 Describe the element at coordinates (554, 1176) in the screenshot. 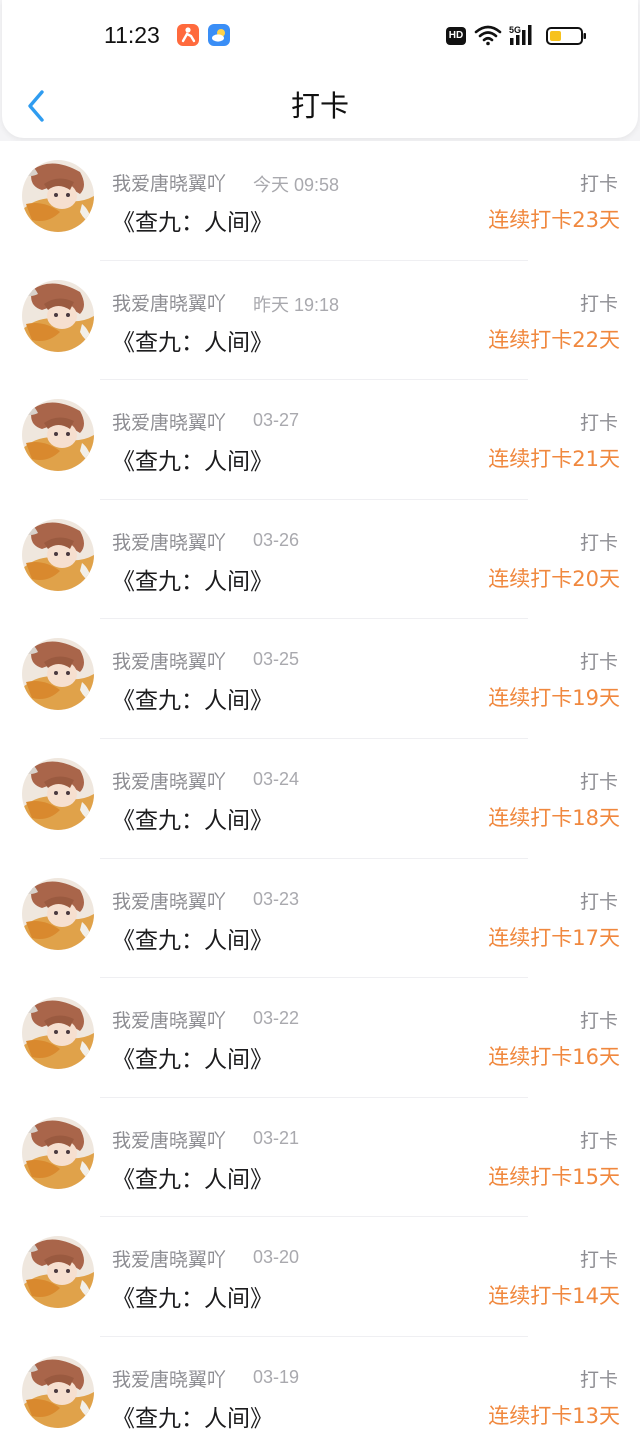

I see `streak-count: 连续打卡15天` at that location.